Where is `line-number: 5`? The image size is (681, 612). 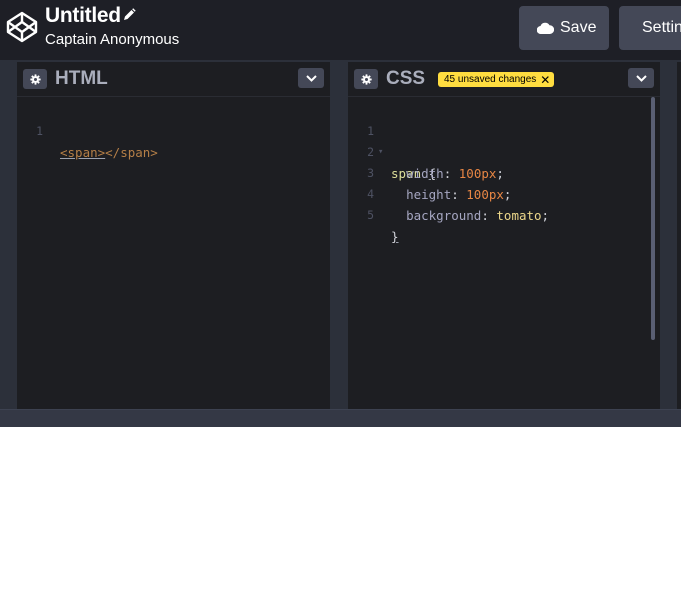
line-number: 5 is located at coordinates (370, 215).